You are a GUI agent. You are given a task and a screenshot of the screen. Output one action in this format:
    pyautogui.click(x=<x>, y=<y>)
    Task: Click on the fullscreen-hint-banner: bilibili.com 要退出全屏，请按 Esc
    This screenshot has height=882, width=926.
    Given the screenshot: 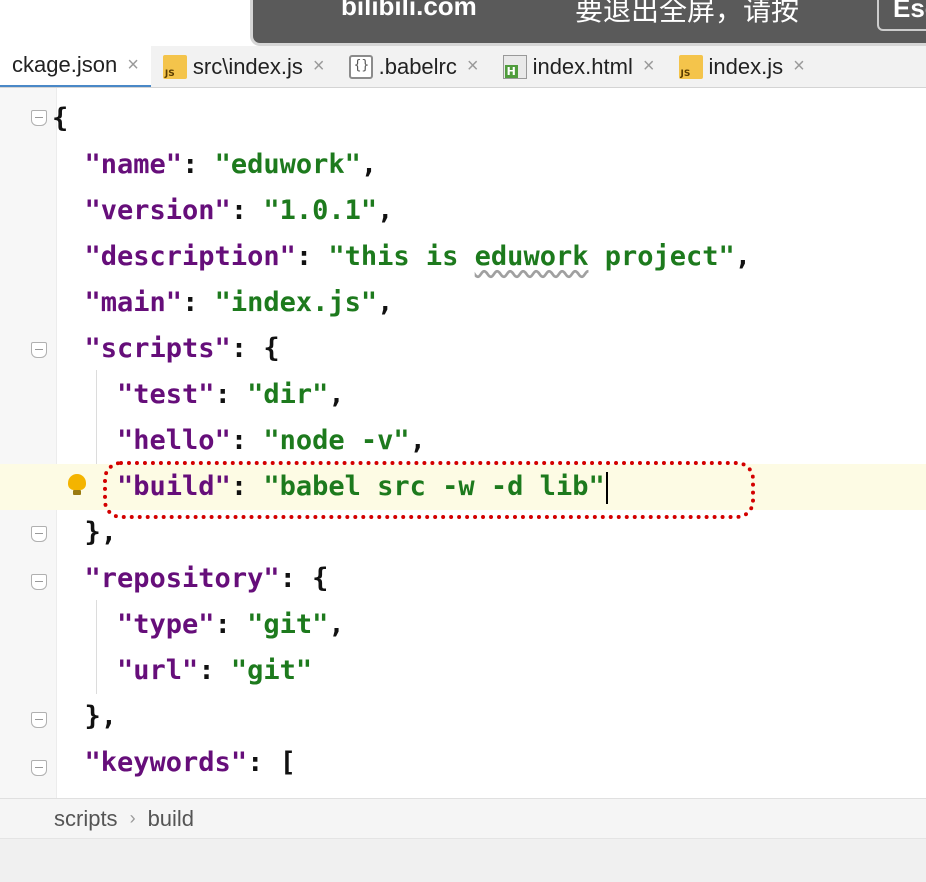 What is the action you would take?
    pyautogui.click(x=588, y=23)
    